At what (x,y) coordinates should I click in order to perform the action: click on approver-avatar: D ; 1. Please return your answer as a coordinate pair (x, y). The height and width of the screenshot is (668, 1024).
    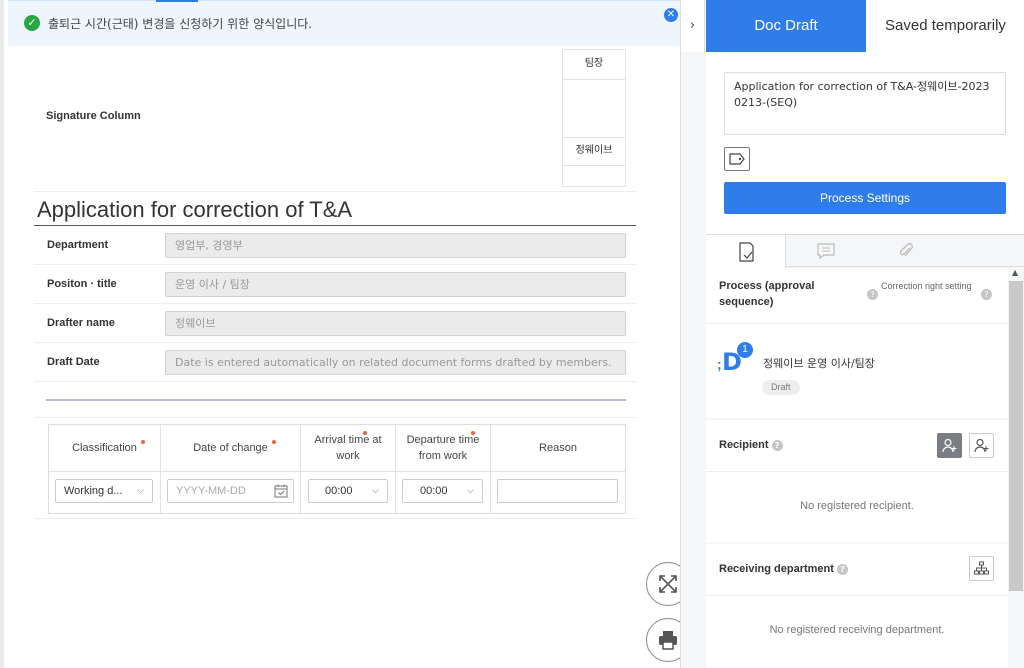
    Looking at the image, I should click on (735, 360).